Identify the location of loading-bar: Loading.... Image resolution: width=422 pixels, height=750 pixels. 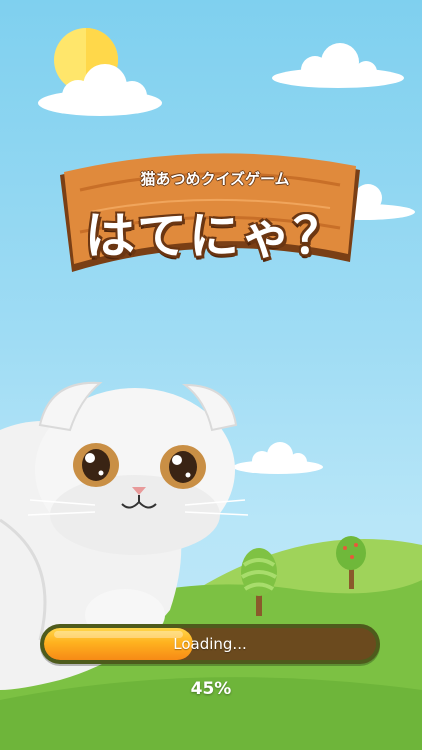
(210, 644).